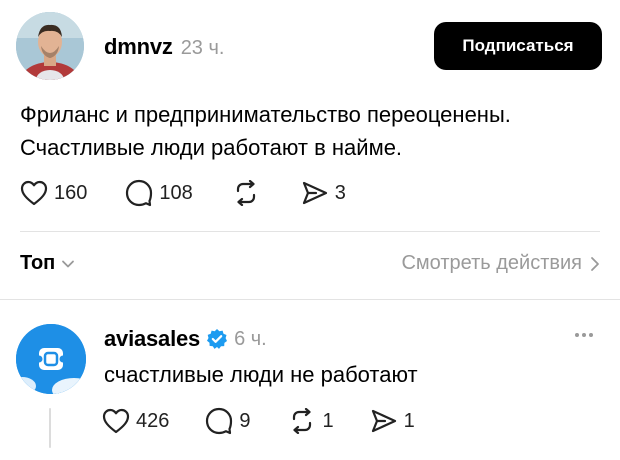 Image resolution: width=620 pixels, height=460 pixels. What do you see at coordinates (153, 420) in the screenshot?
I see `reply-like-count: 426` at bounding box center [153, 420].